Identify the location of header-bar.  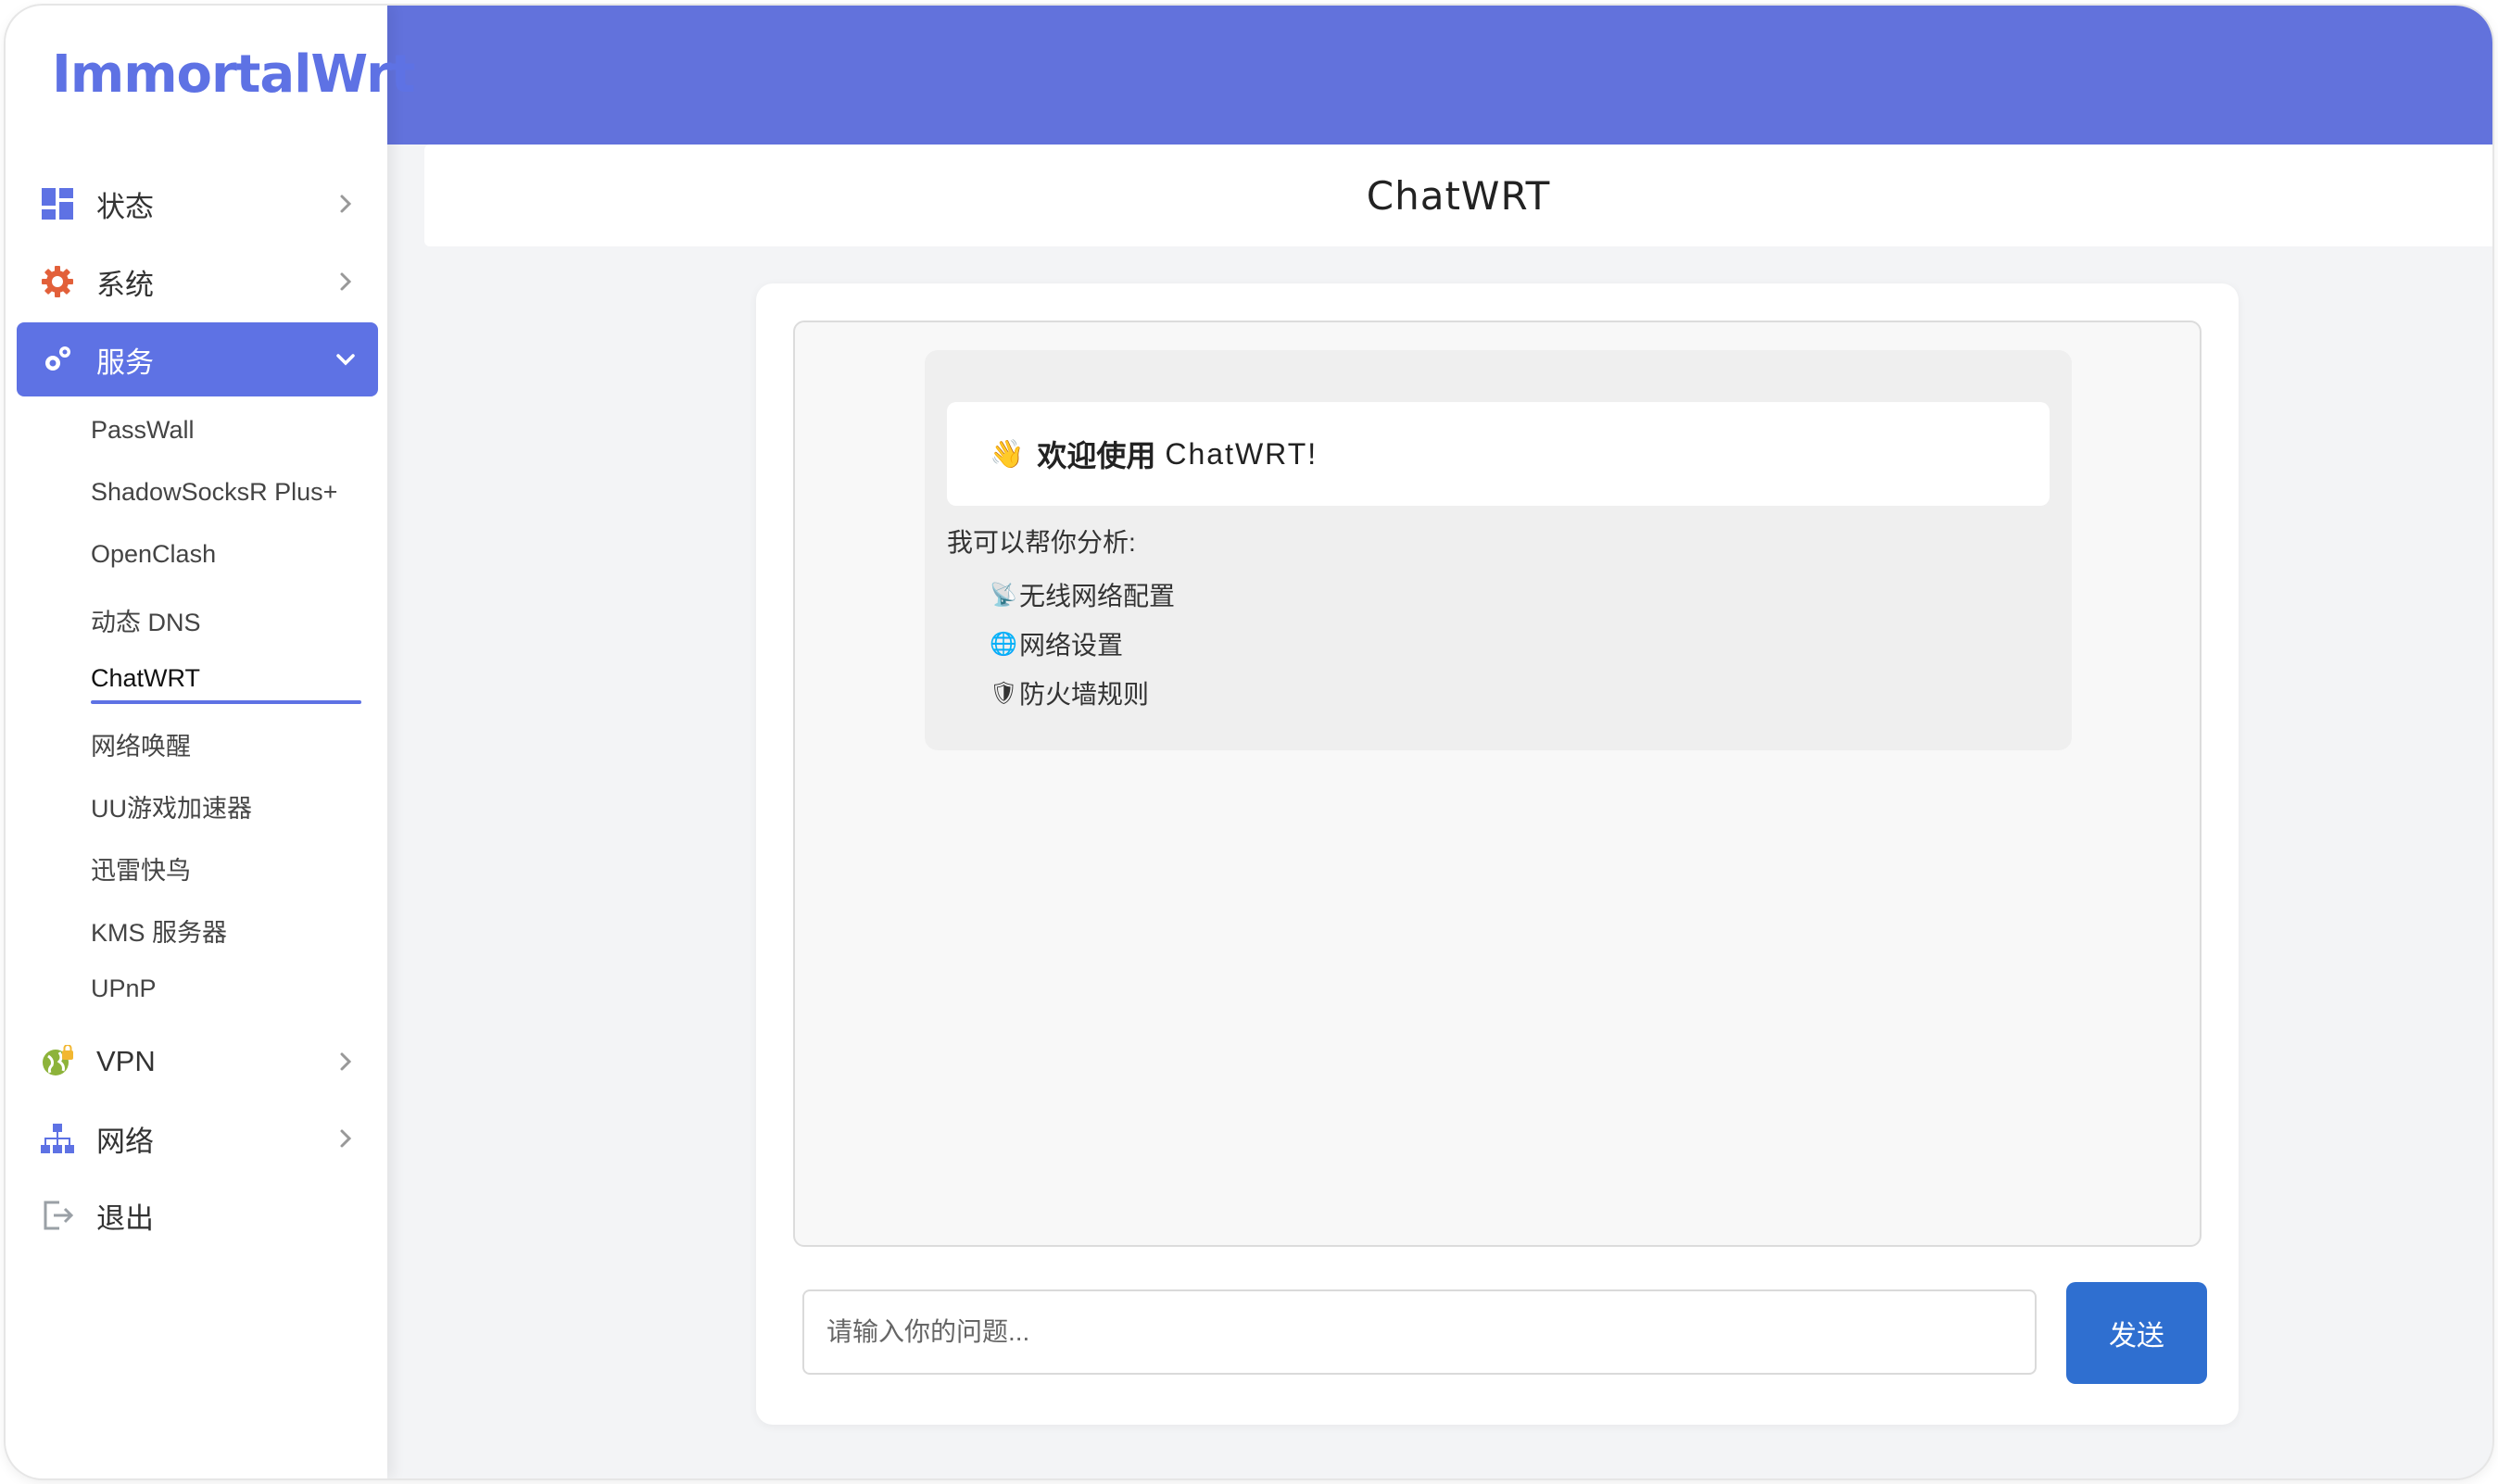
(1439, 75).